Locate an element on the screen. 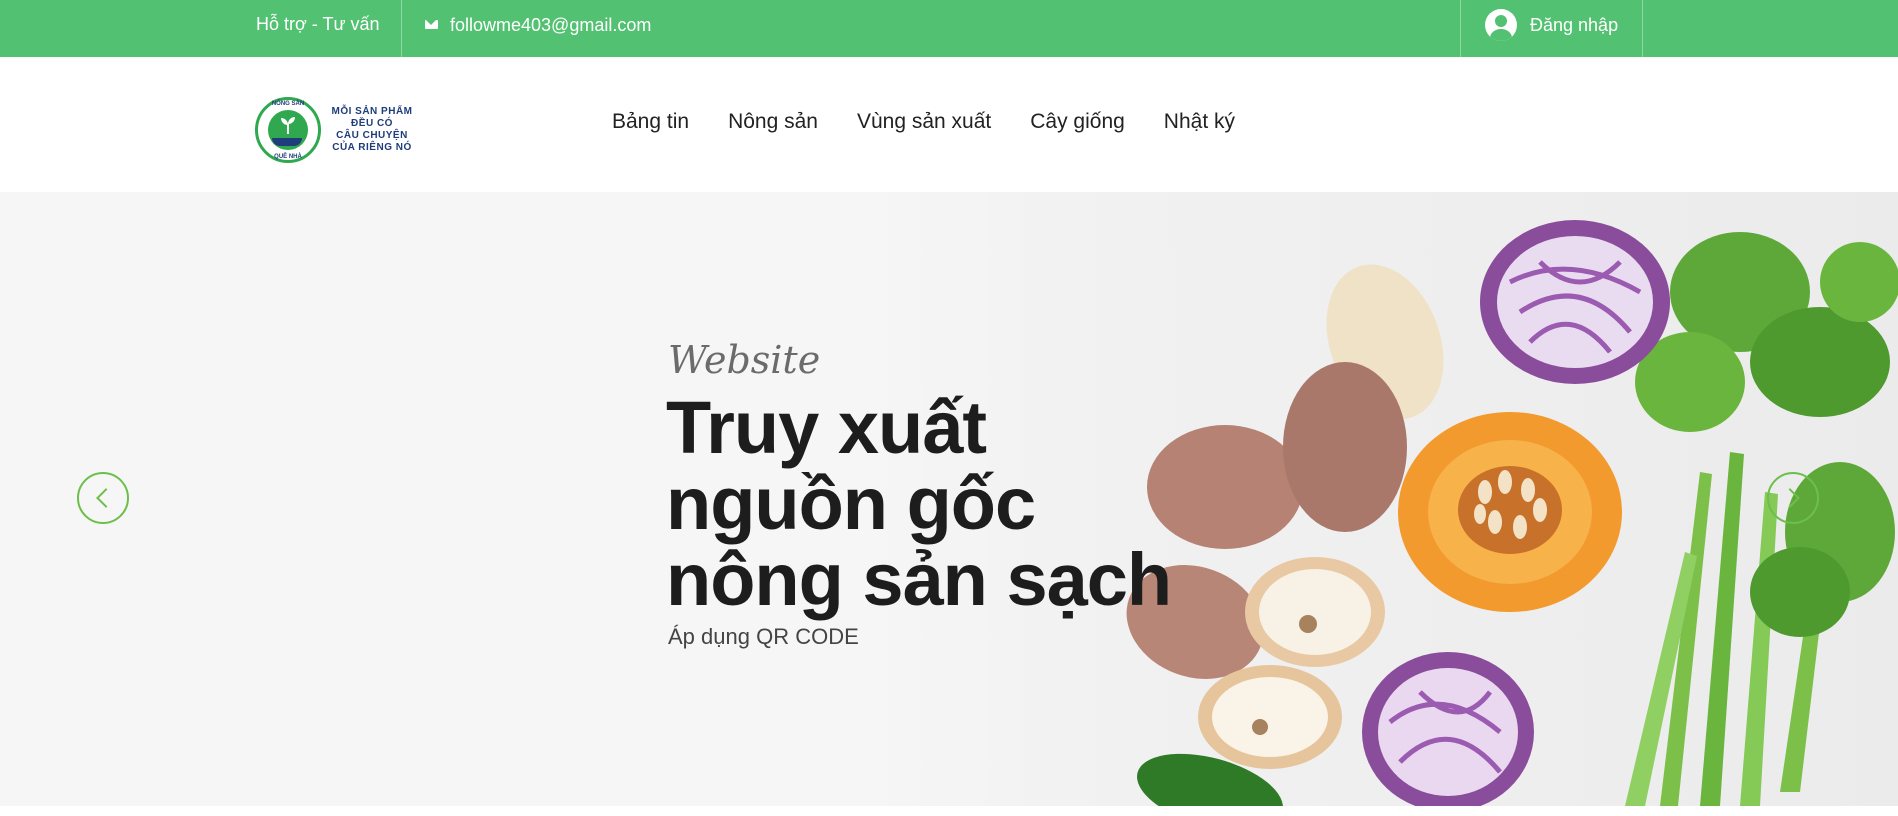  email-link: followme403@gmail.com is located at coordinates (538, 28).